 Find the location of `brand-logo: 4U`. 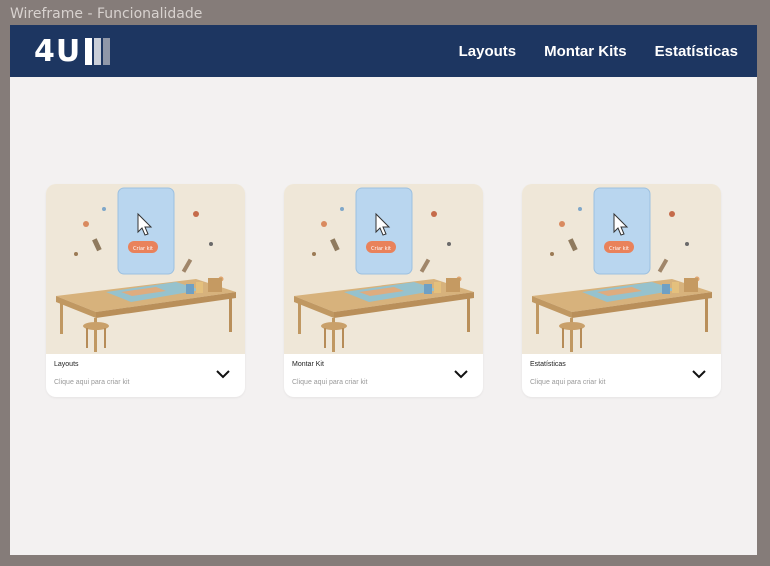

brand-logo: 4U is located at coordinates (72, 51).